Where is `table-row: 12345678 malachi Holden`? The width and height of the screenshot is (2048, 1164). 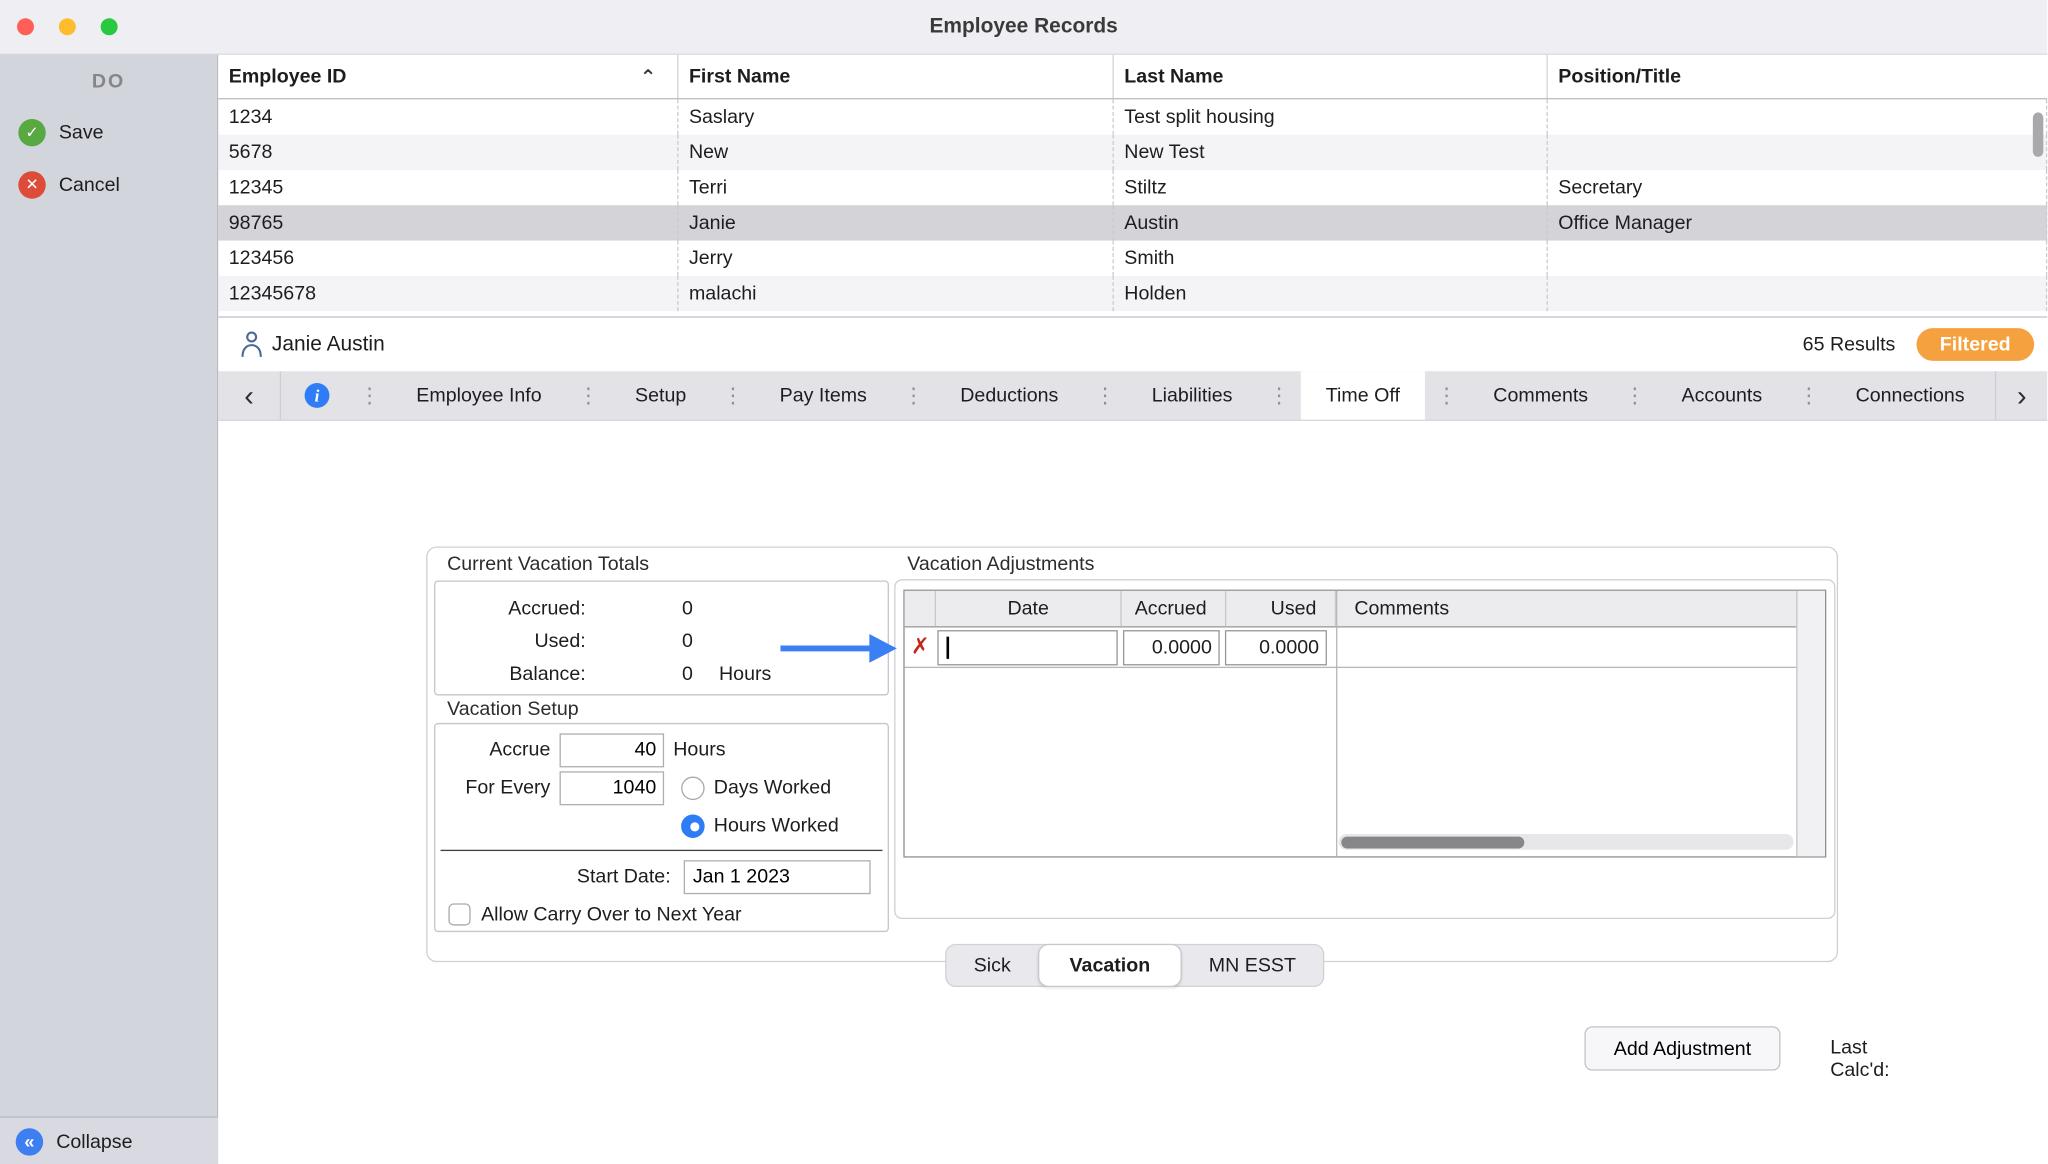
table-row: 12345678 malachi Holden is located at coordinates (1133, 293).